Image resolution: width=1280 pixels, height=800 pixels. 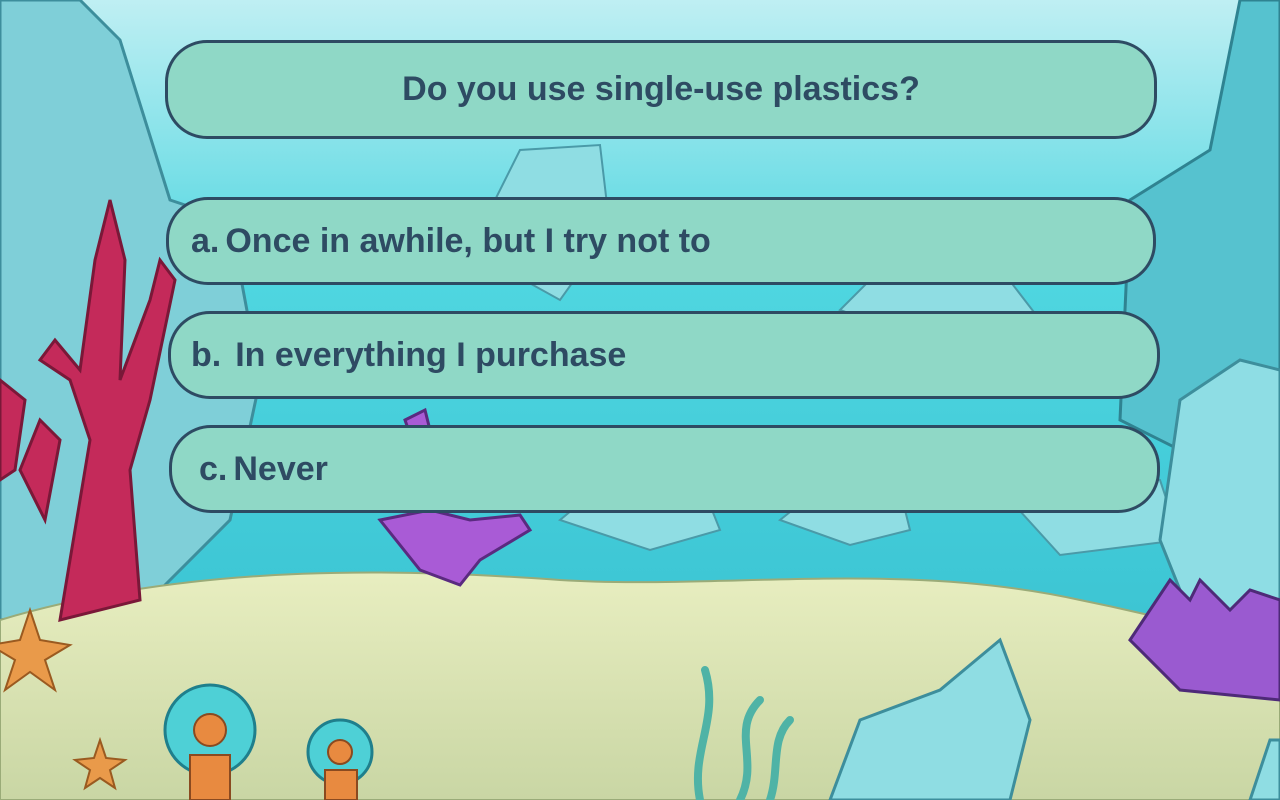 I want to click on answer-option-a: a. Once in awhile, but I try not to, so click(x=661, y=241).